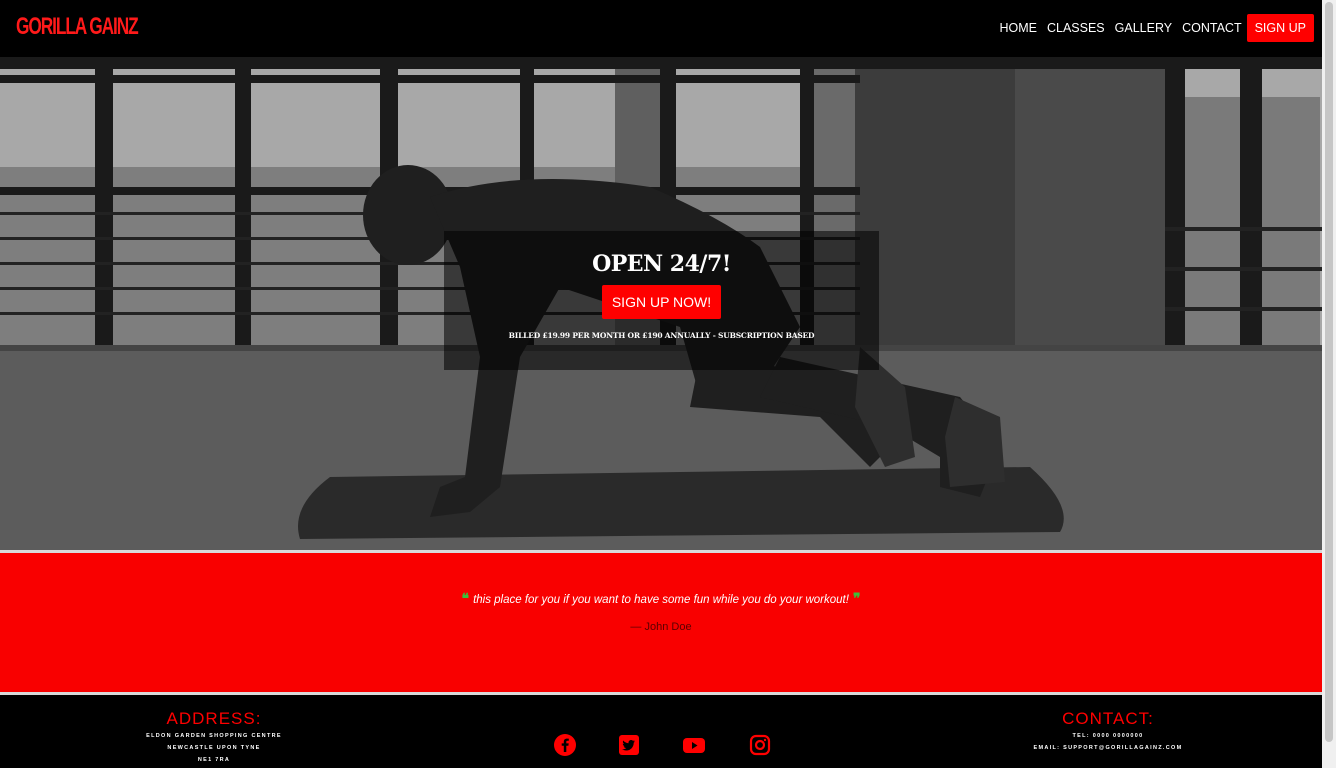 The image size is (1336, 768). Describe the element at coordinates (1212, 28) in the screenshot. I see `nav-link-contact: CONTACT` at that location.